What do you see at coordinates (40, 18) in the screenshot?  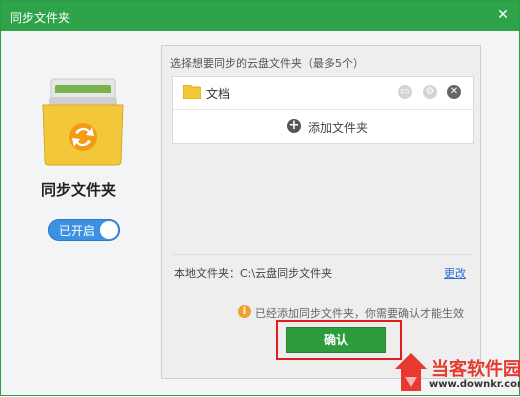 I see `window-title: 同步文件夹` at bounding box center [40, 18].